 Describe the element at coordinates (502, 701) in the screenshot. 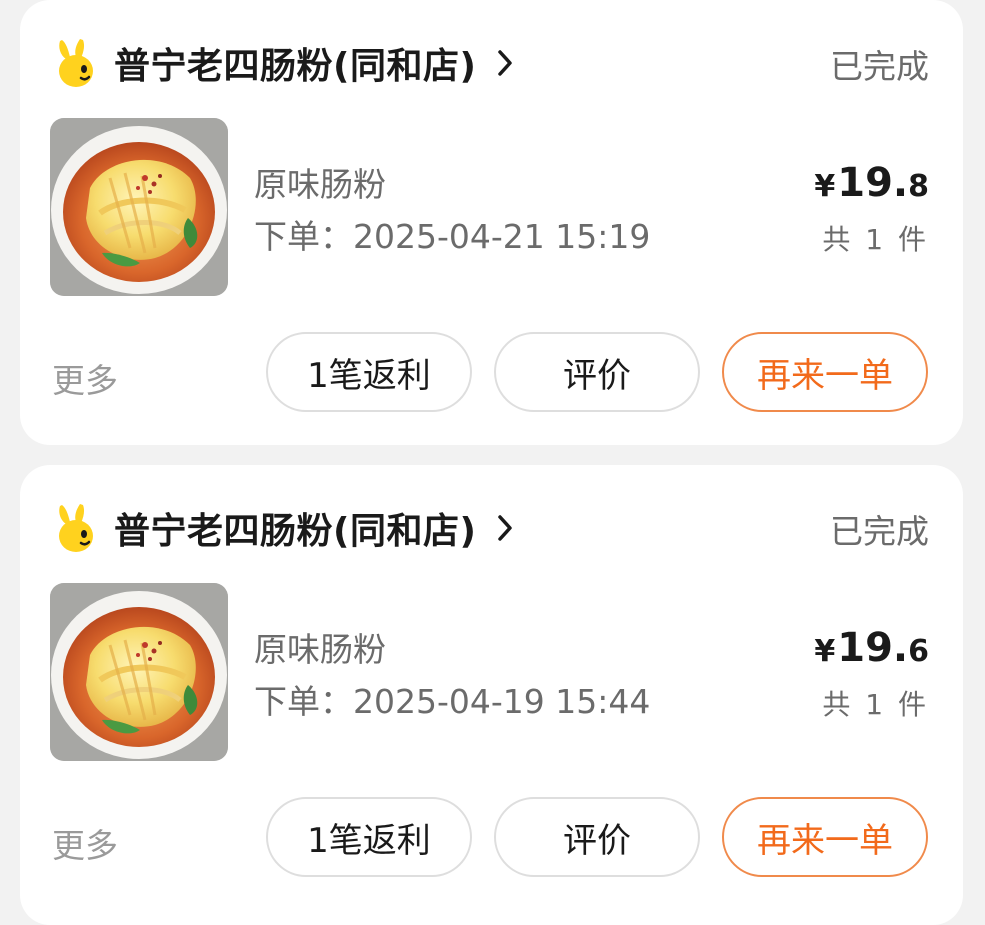

I see `order-time-value: 2025-04-19 15:44` at that location.